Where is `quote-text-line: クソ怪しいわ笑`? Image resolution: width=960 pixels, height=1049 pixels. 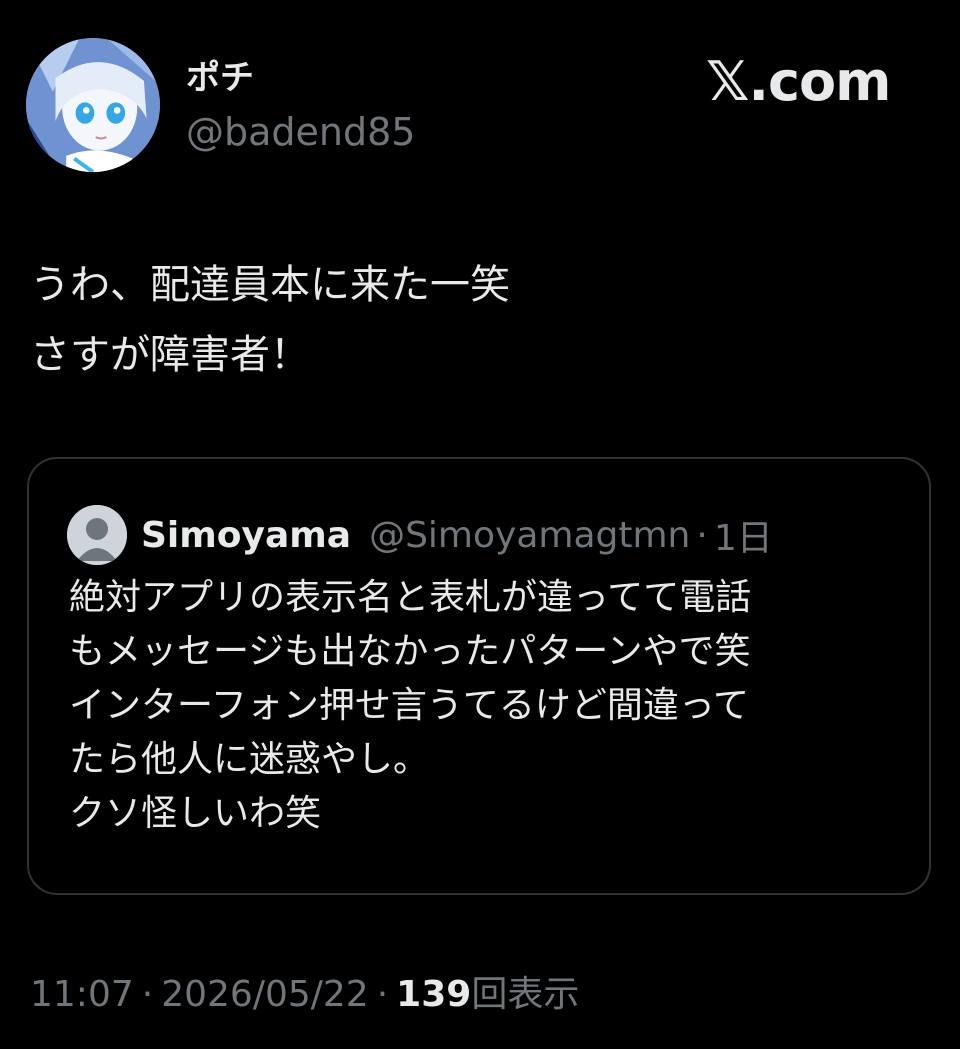 quote-text-line: クソ怪しいわ笑 is located at coordinates (195, 813).